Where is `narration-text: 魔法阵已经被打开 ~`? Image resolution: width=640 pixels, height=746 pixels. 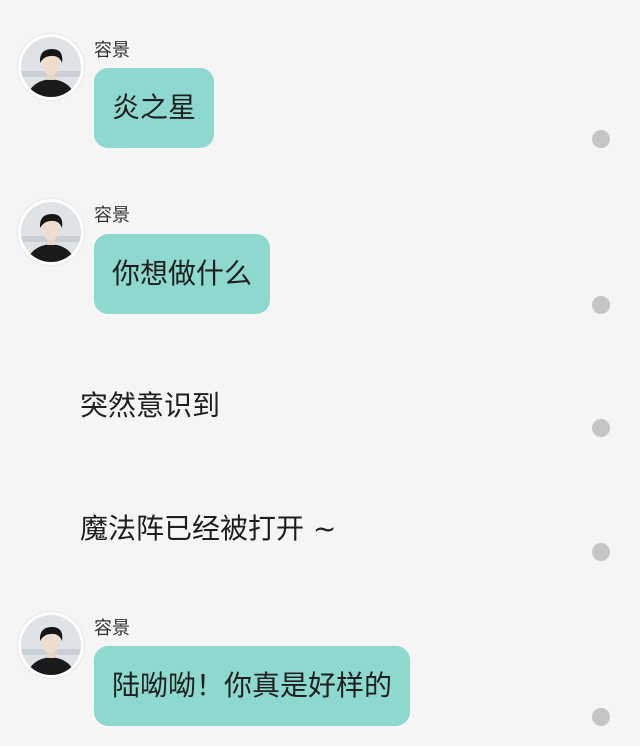
narration-text: 魔法阵已经被打开 ~ is located at coordinates (208, 528).